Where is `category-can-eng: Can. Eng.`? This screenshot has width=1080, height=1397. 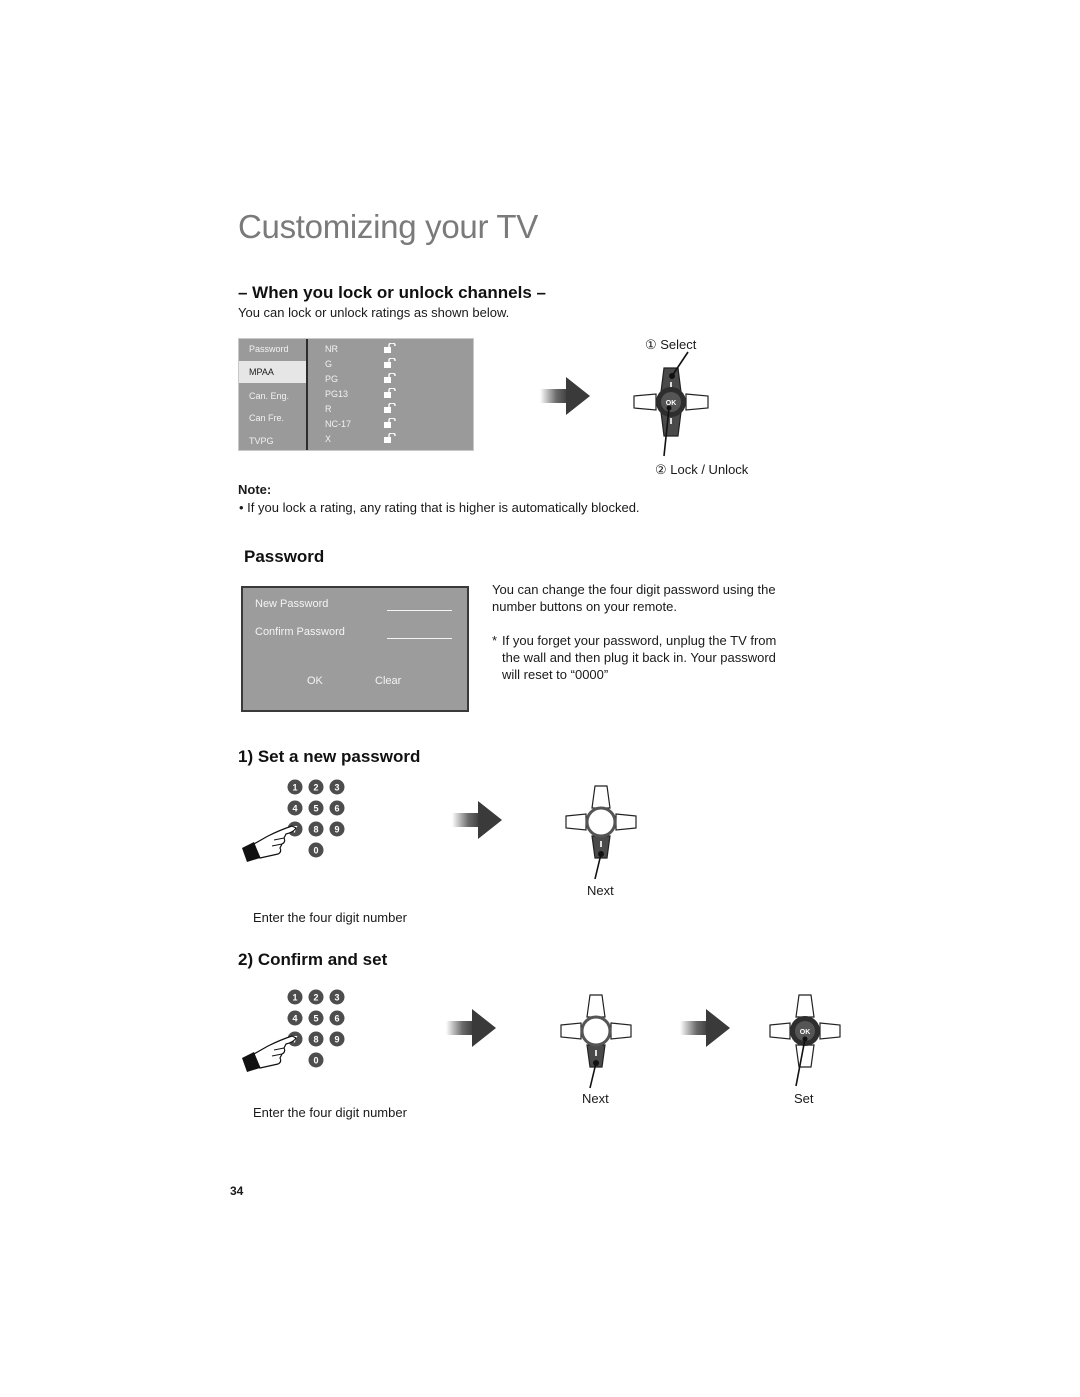
category-can-eng: Can. Eng. is located at coordinates (272, 396).